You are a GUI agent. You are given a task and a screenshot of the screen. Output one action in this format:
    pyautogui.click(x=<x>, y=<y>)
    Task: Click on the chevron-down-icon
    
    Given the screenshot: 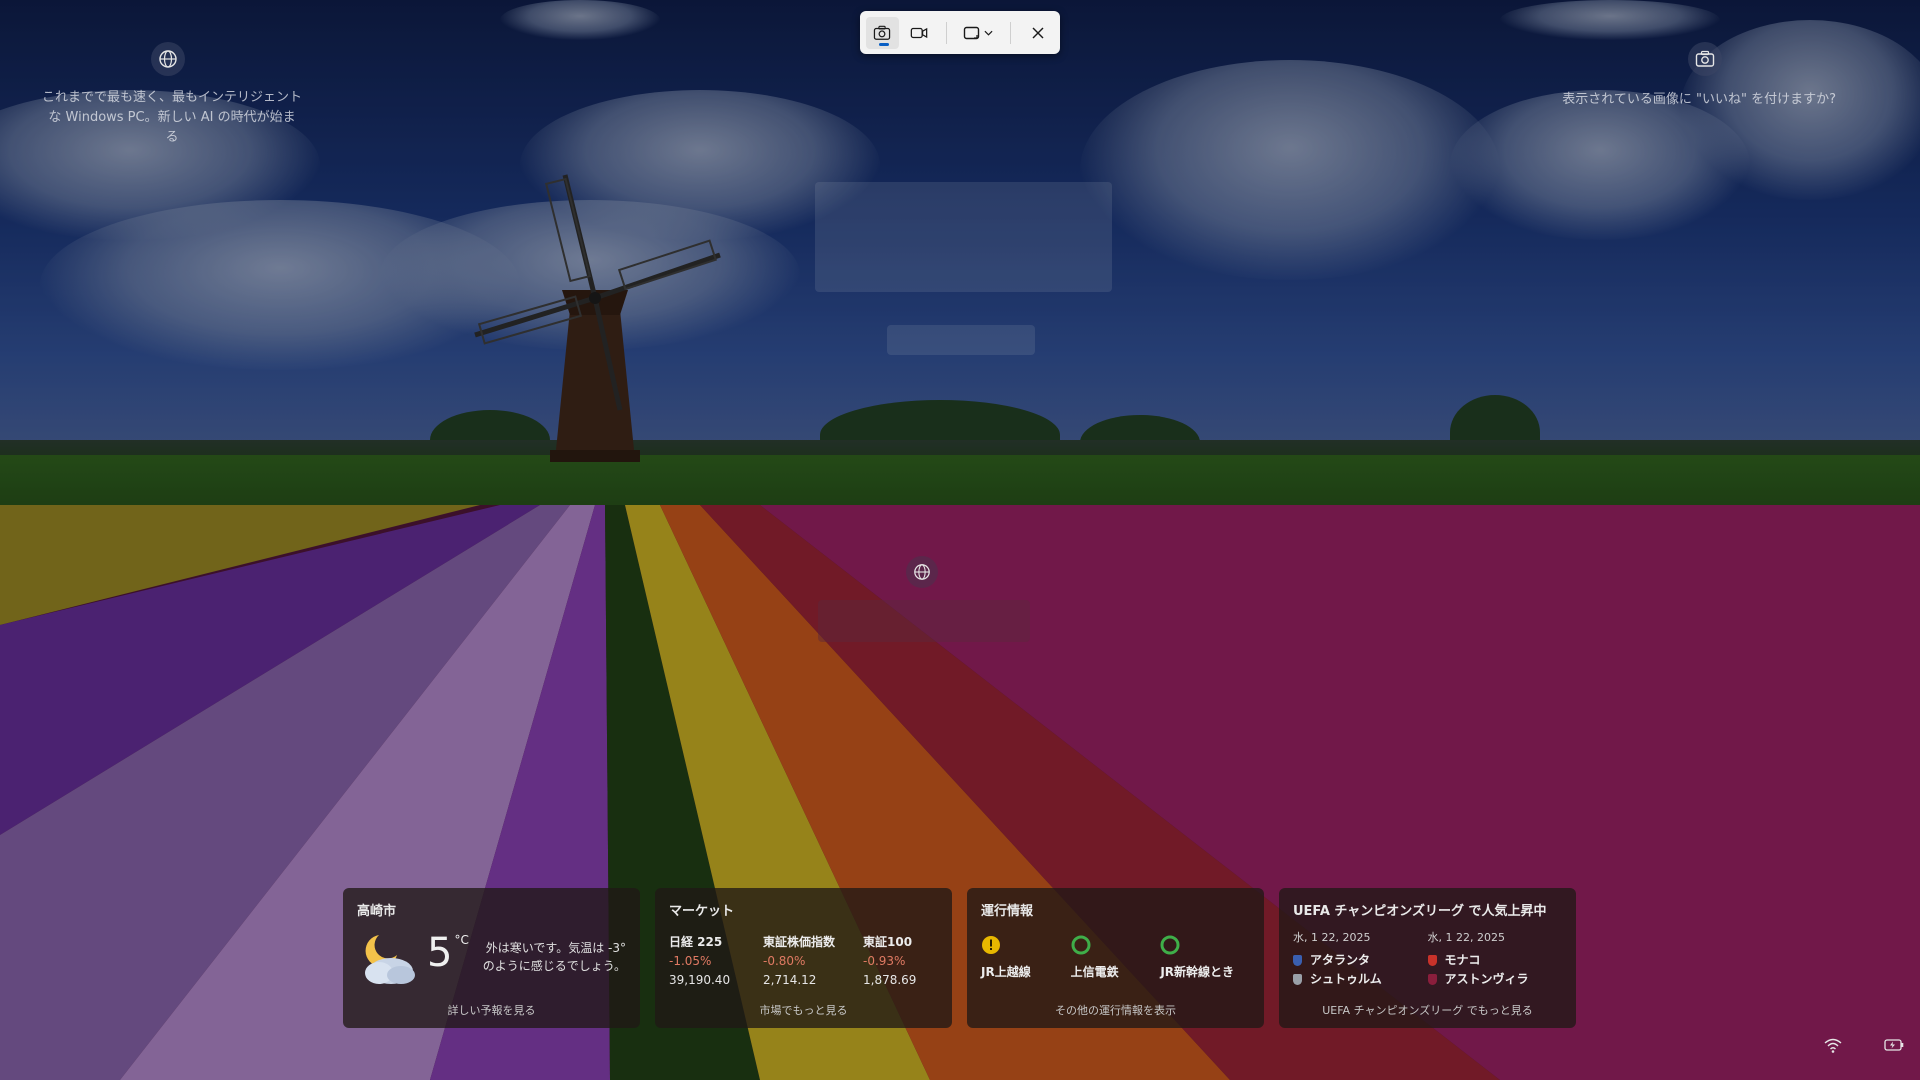 What is the action you would take?
    pyautogui.click(x=988, y=33)
    